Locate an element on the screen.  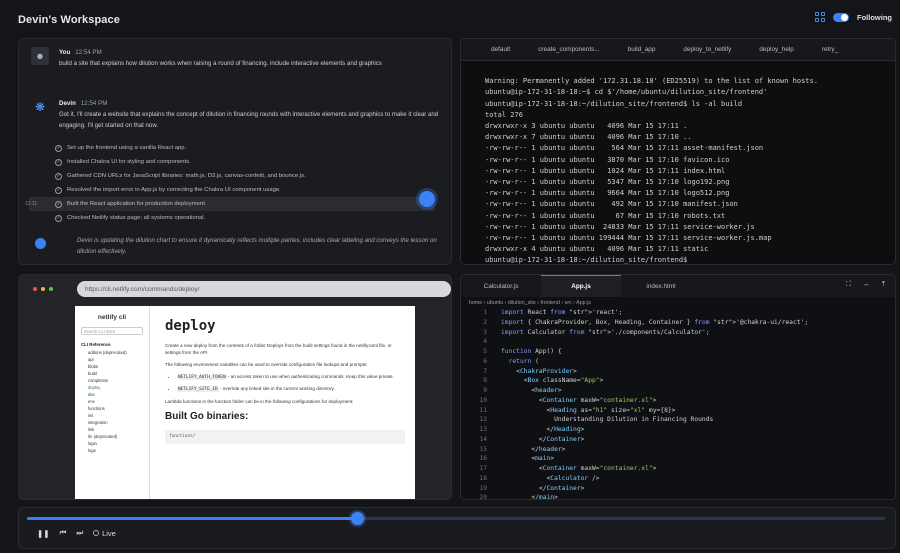
code-line: 16 <main> is located at coordinates (678, 459).